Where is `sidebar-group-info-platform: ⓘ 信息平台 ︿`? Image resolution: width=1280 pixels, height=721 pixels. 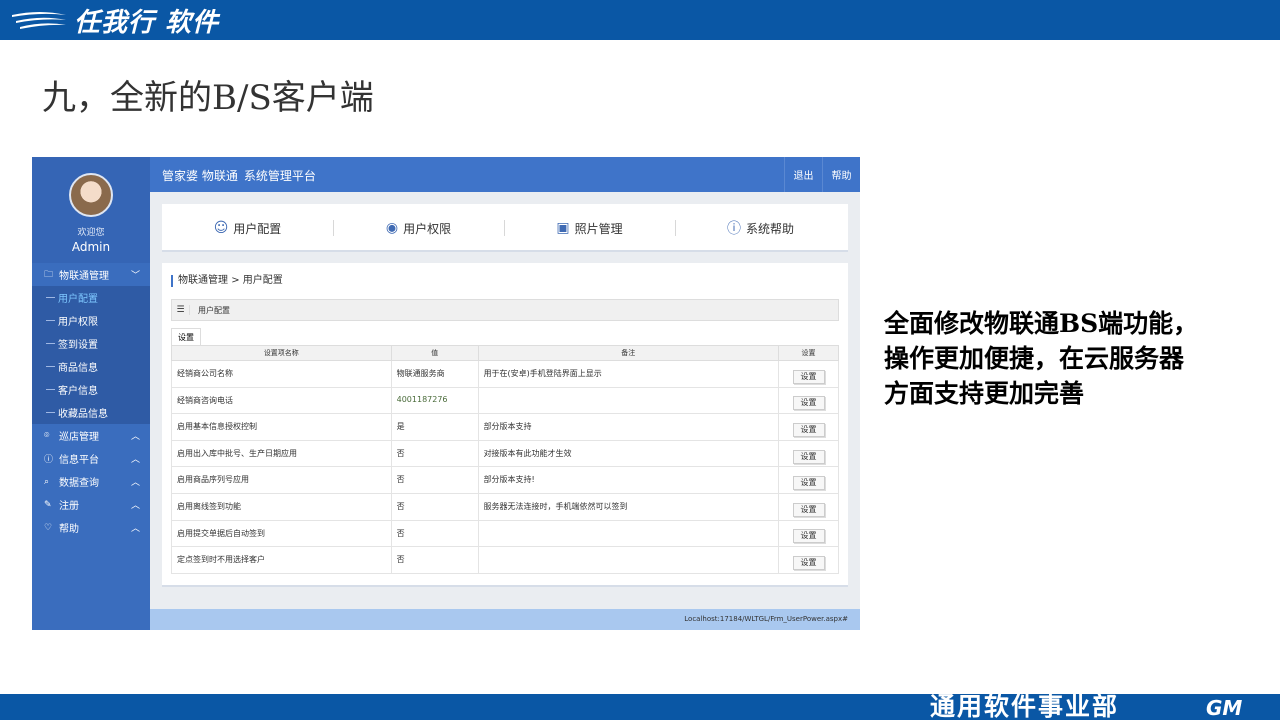 sidebar-group-info-platform: ⓘ 信息平台 ︿ is located at coordinates (91, 458).